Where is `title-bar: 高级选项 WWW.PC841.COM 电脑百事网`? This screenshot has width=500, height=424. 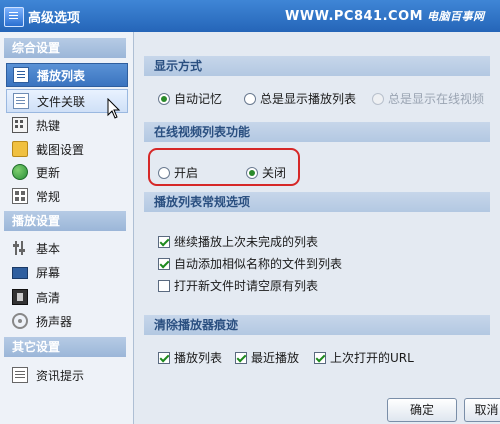
title-bar: 高级选项 WWW.PC841.COM 电脑百事网 is located at coordinates (250, 16).